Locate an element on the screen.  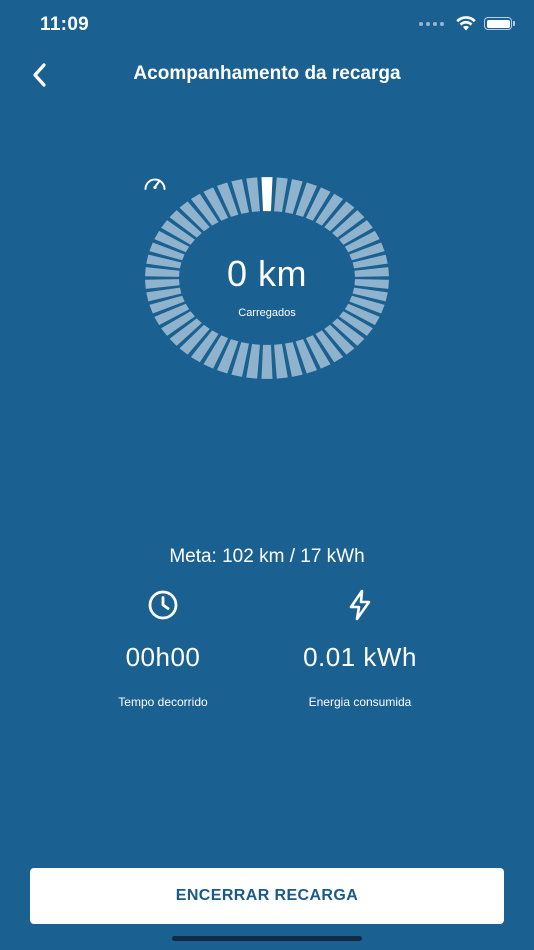
charged-distance-label: Carregados is located at coordinates (267, 313).